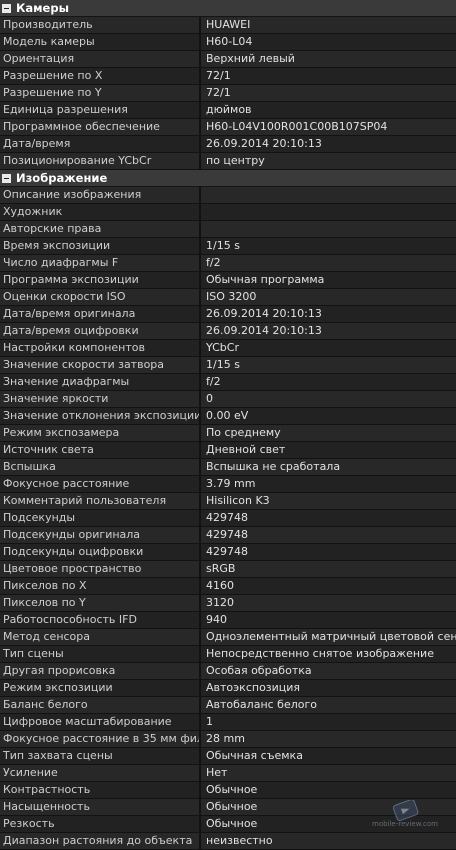 This screenshot has width=456, height=850. I want to click on property-row: Насыщенность Обычное, so click(228, 807).